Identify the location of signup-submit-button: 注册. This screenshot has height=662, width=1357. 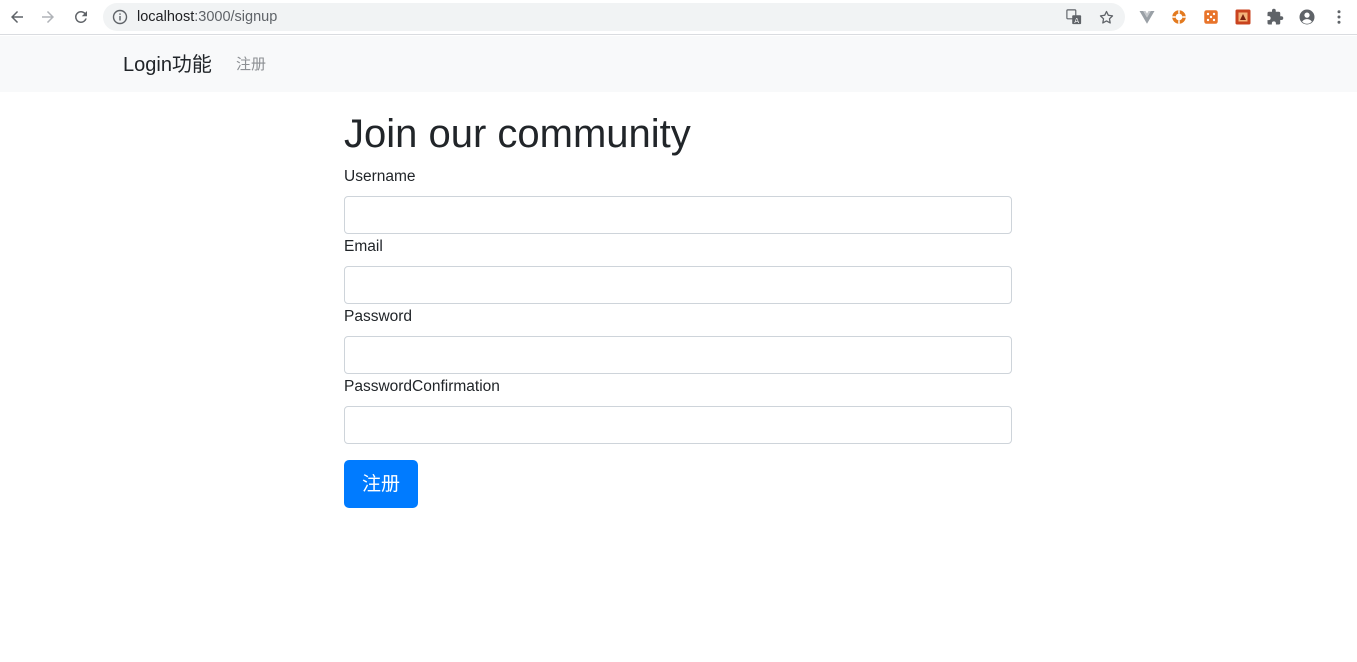
(381, 484).